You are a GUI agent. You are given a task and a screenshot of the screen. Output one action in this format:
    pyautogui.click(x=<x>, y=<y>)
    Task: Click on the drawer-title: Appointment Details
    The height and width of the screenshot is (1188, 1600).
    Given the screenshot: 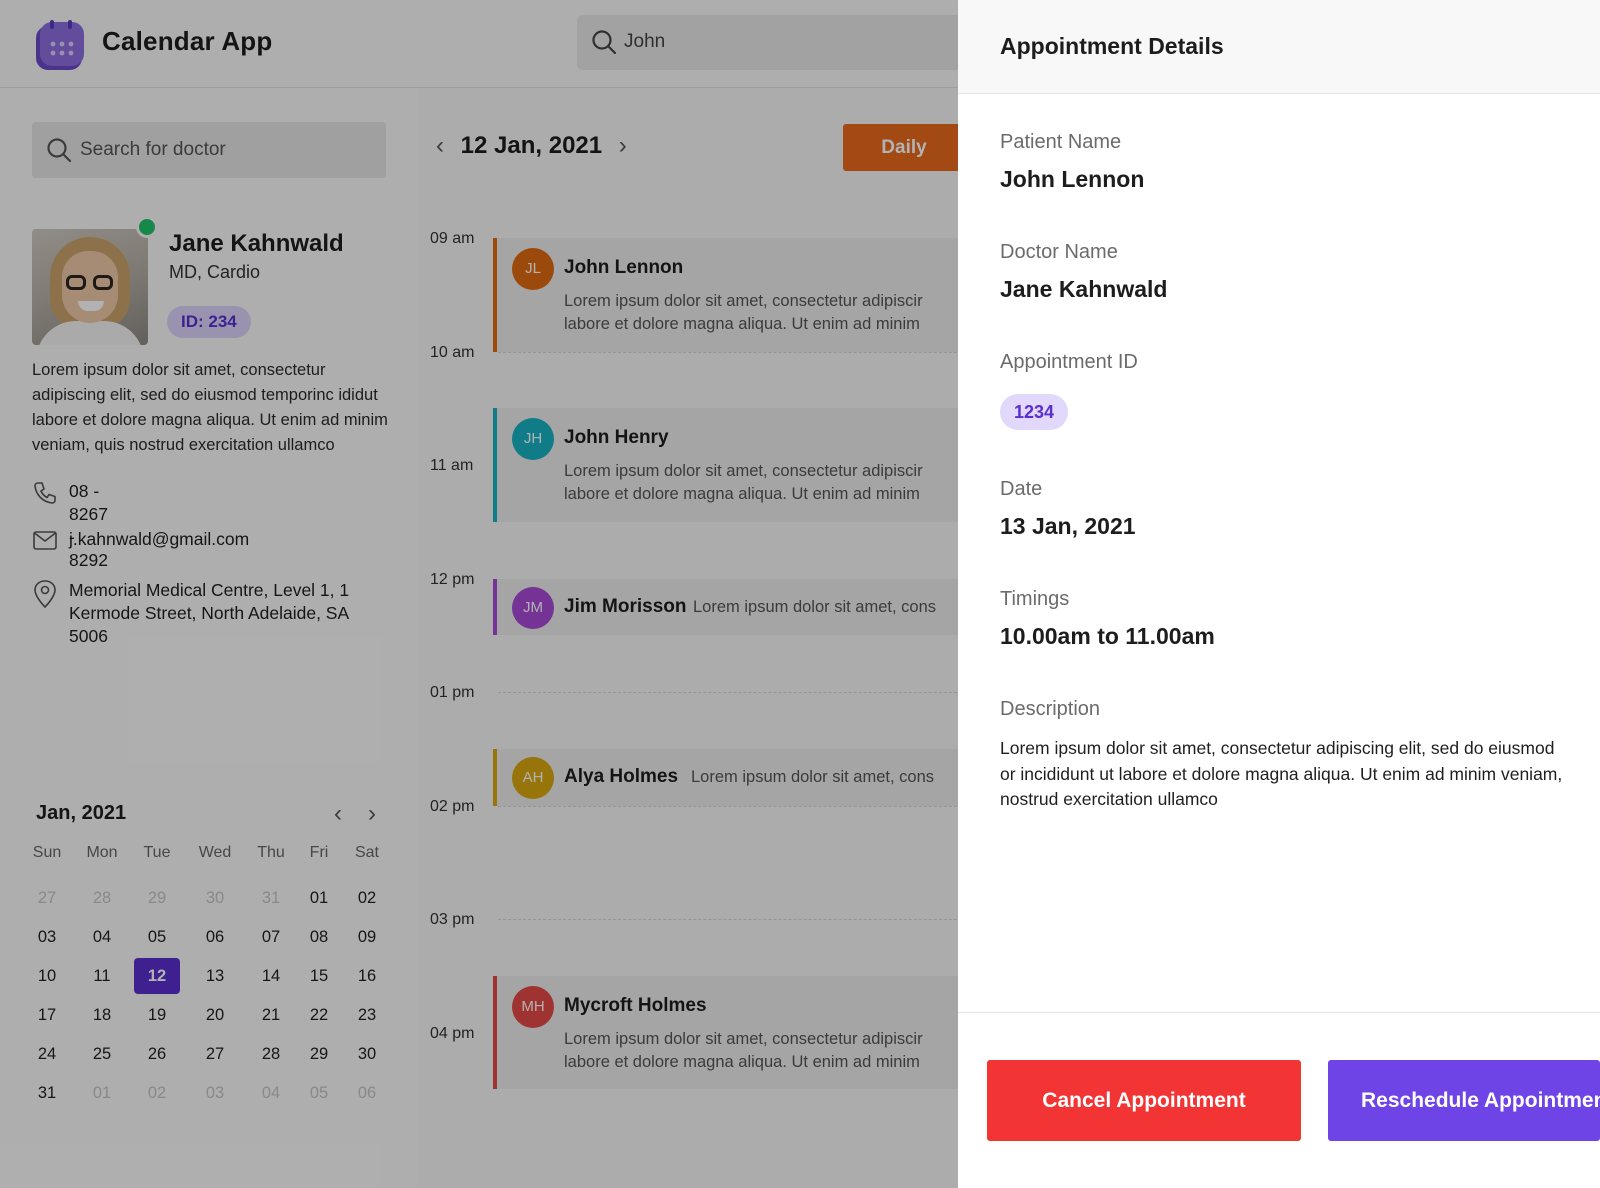 What is the action you would take?
    pyautogui.click(x=1112, y=46)
    